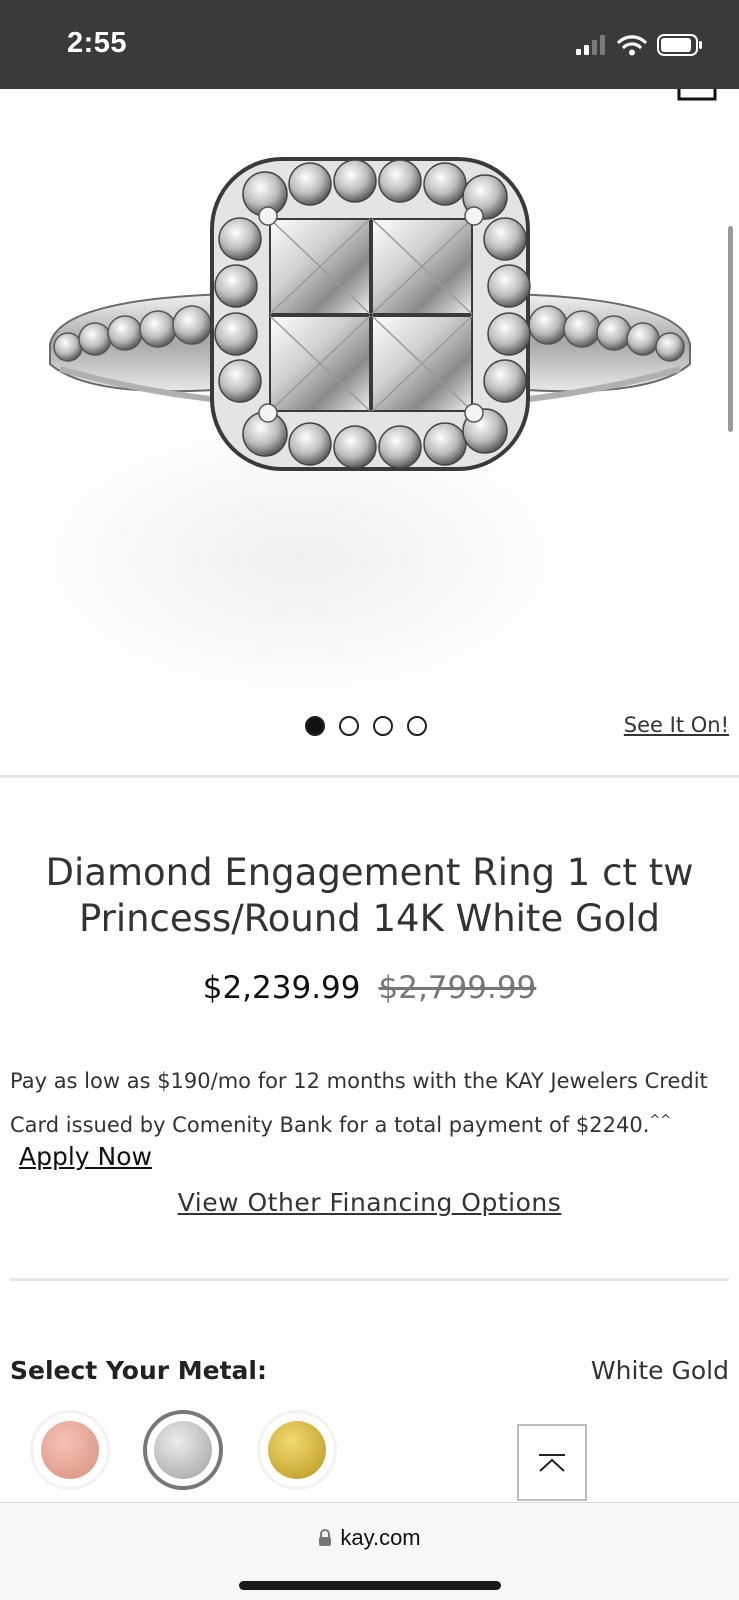 The image size is (739, 1600). I want to click on sale-price: $2,239.99, so click(281, 988).